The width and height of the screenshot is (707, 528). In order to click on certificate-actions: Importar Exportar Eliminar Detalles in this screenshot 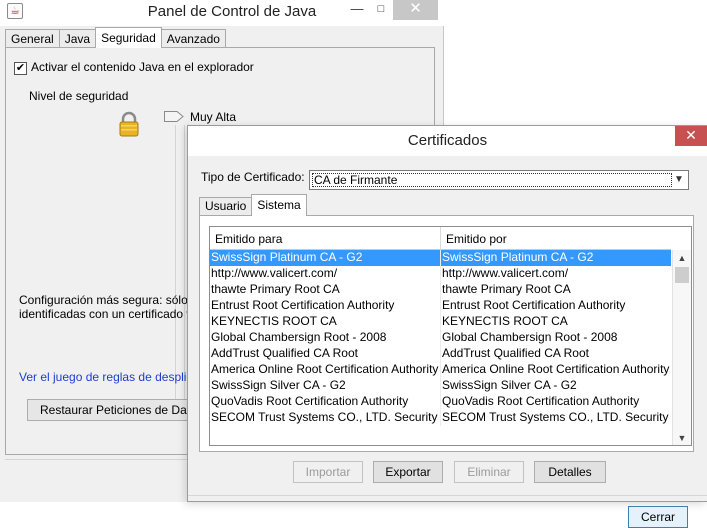, I will do `click(447, 472)`.